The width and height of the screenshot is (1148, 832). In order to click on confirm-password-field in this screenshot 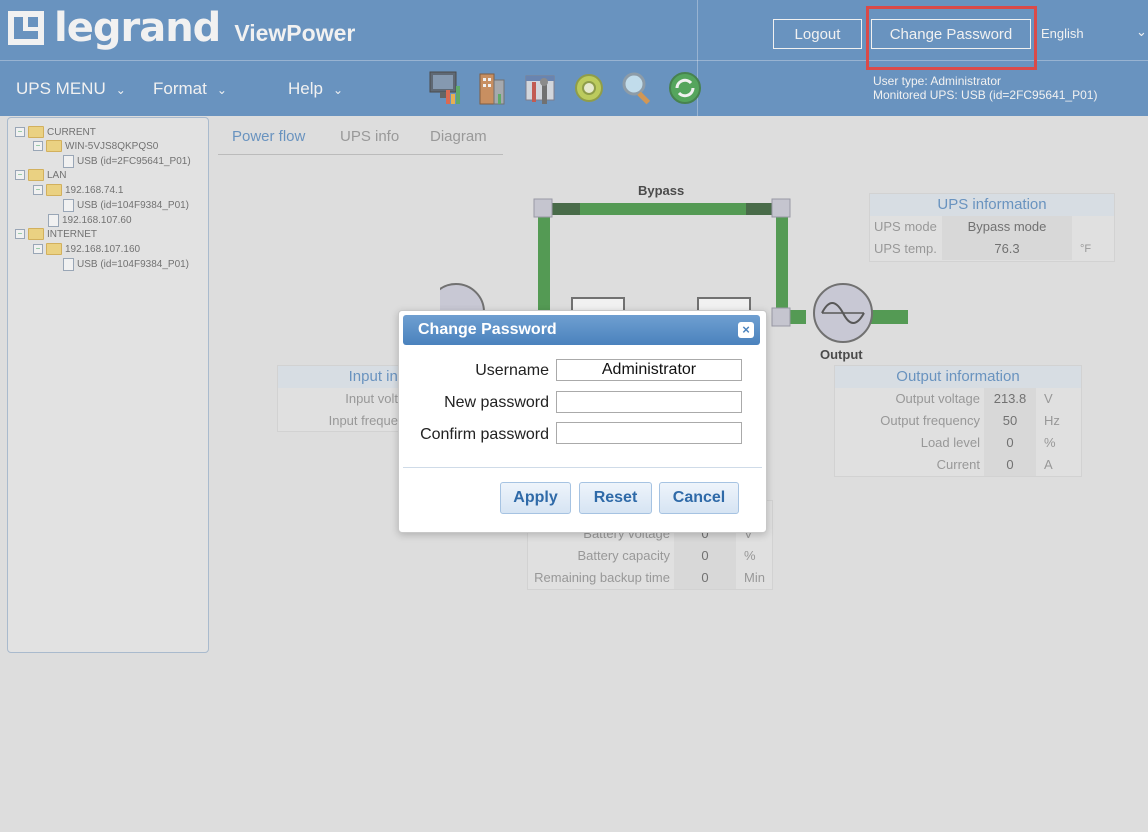, I will do `click(649, 433)`.